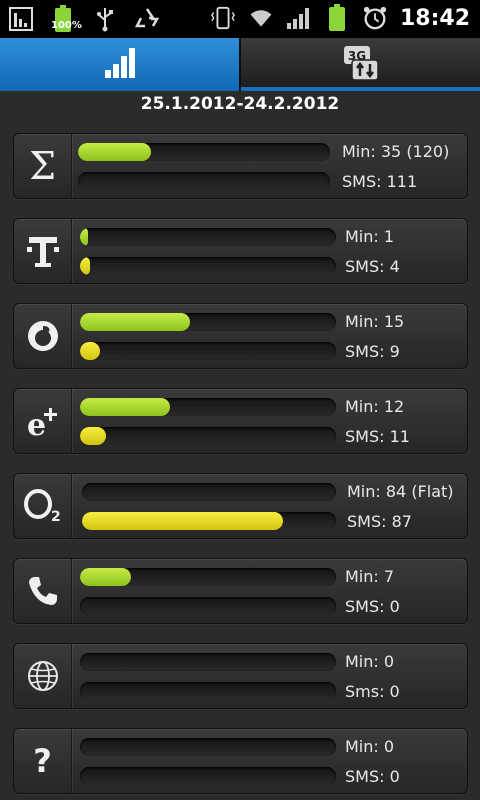 The height and width of the screenshot is (800, 480). I want to click on sms-label: SMS: 87, so click(379, 521).